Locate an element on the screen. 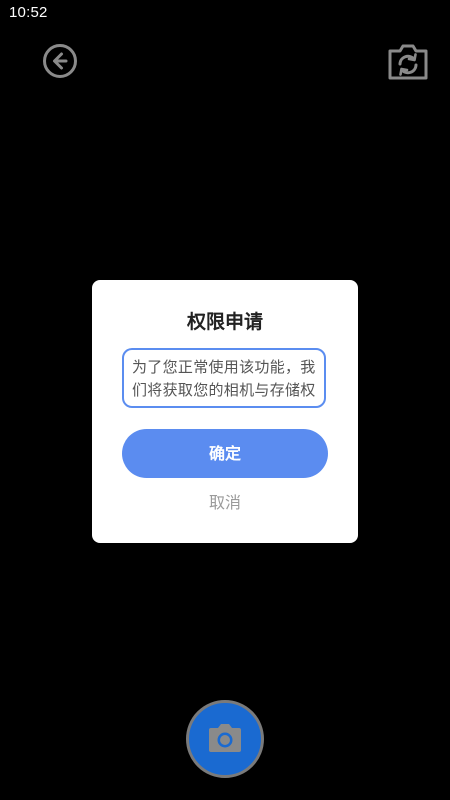 The height and width of the screenshot is (800, 450). dialog-title: 权限申请 is located at coordinates (224, 322).